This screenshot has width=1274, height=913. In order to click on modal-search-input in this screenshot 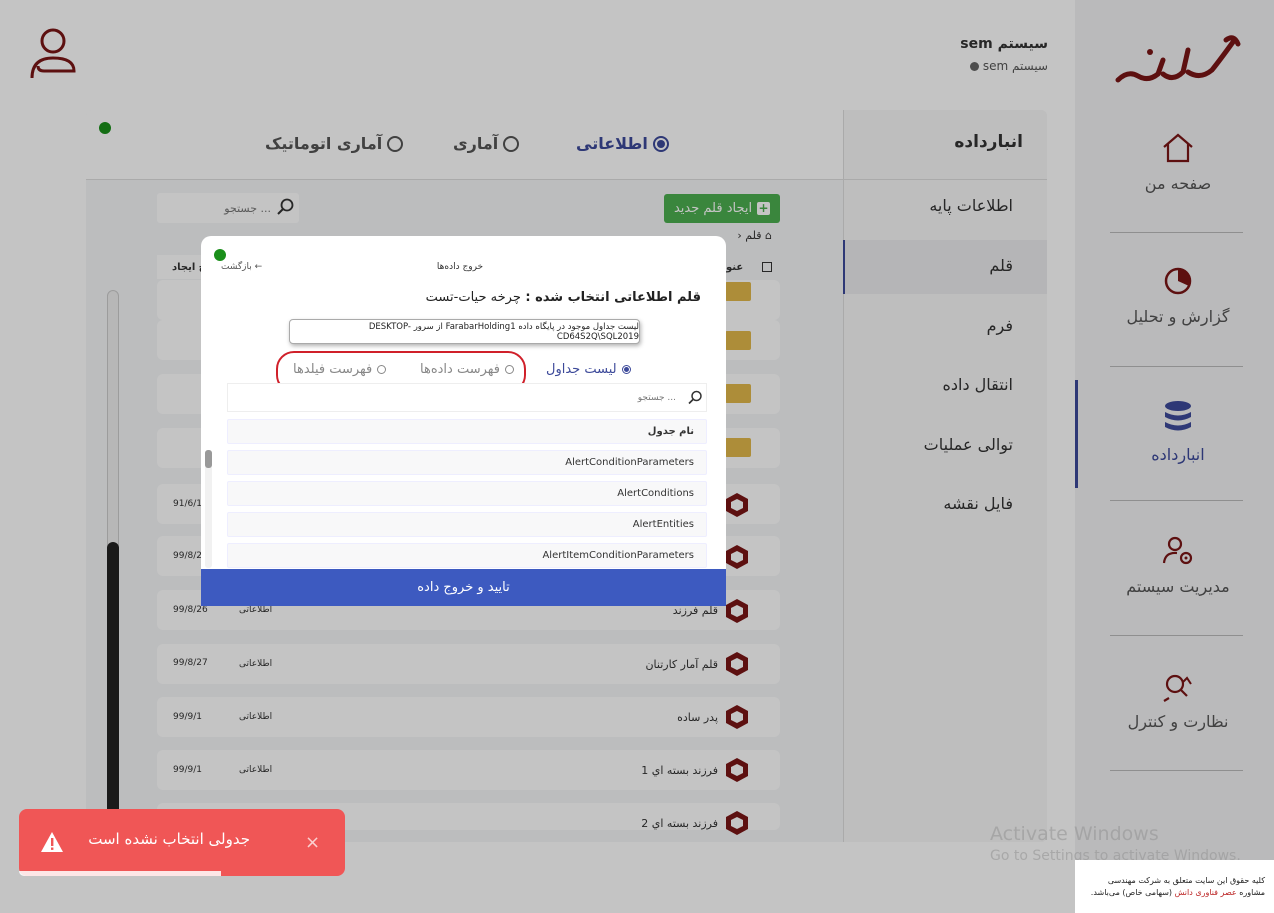, I will do `click(467, 397)`.